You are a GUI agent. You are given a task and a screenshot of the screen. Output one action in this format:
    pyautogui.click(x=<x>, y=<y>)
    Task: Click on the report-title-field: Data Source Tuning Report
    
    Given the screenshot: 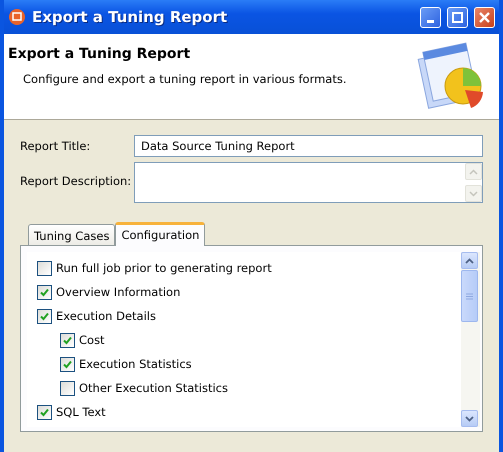 What is the action you would take?
    pyautogui.click(x=308, y=146)
    